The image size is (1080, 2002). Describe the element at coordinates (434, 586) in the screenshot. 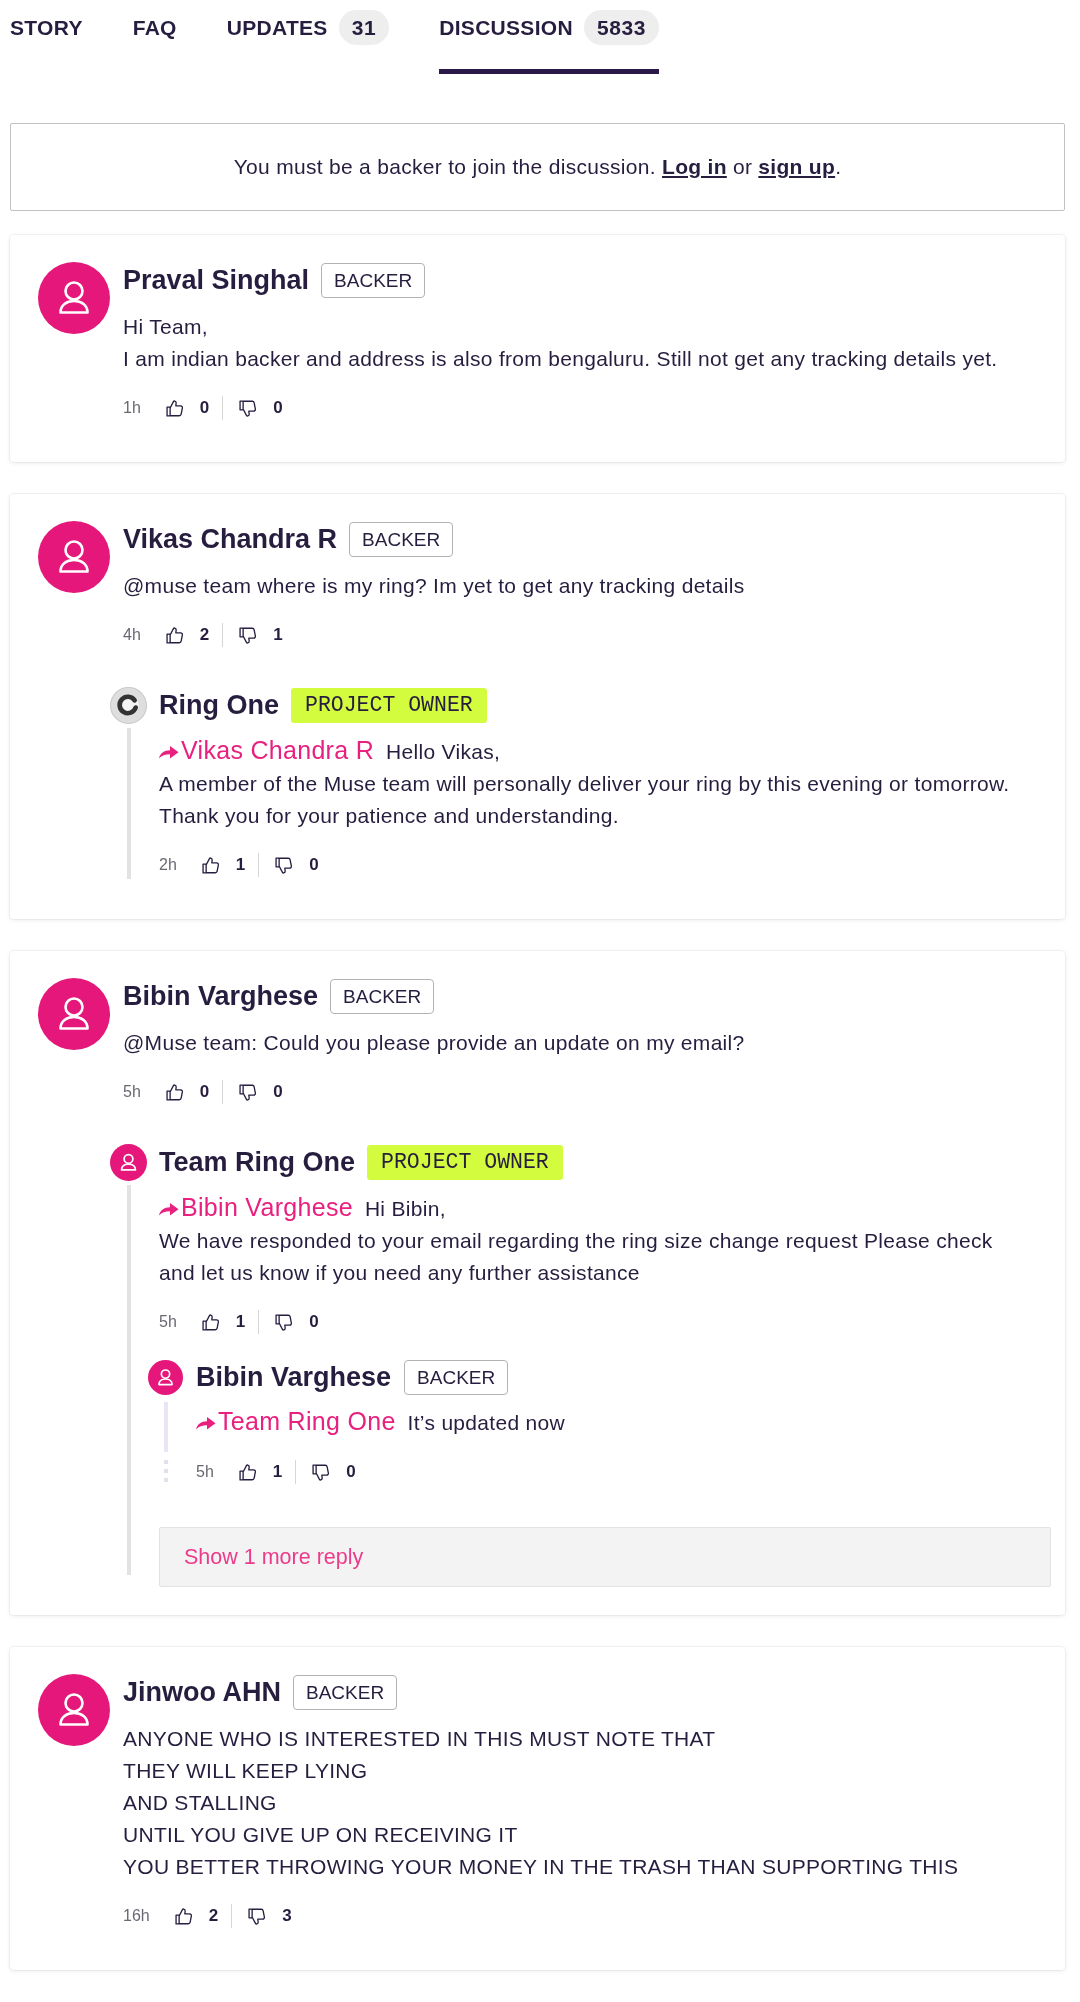

I see `comment-text: @muse team where is my ring? Im yet to get any tracking details` at that location.